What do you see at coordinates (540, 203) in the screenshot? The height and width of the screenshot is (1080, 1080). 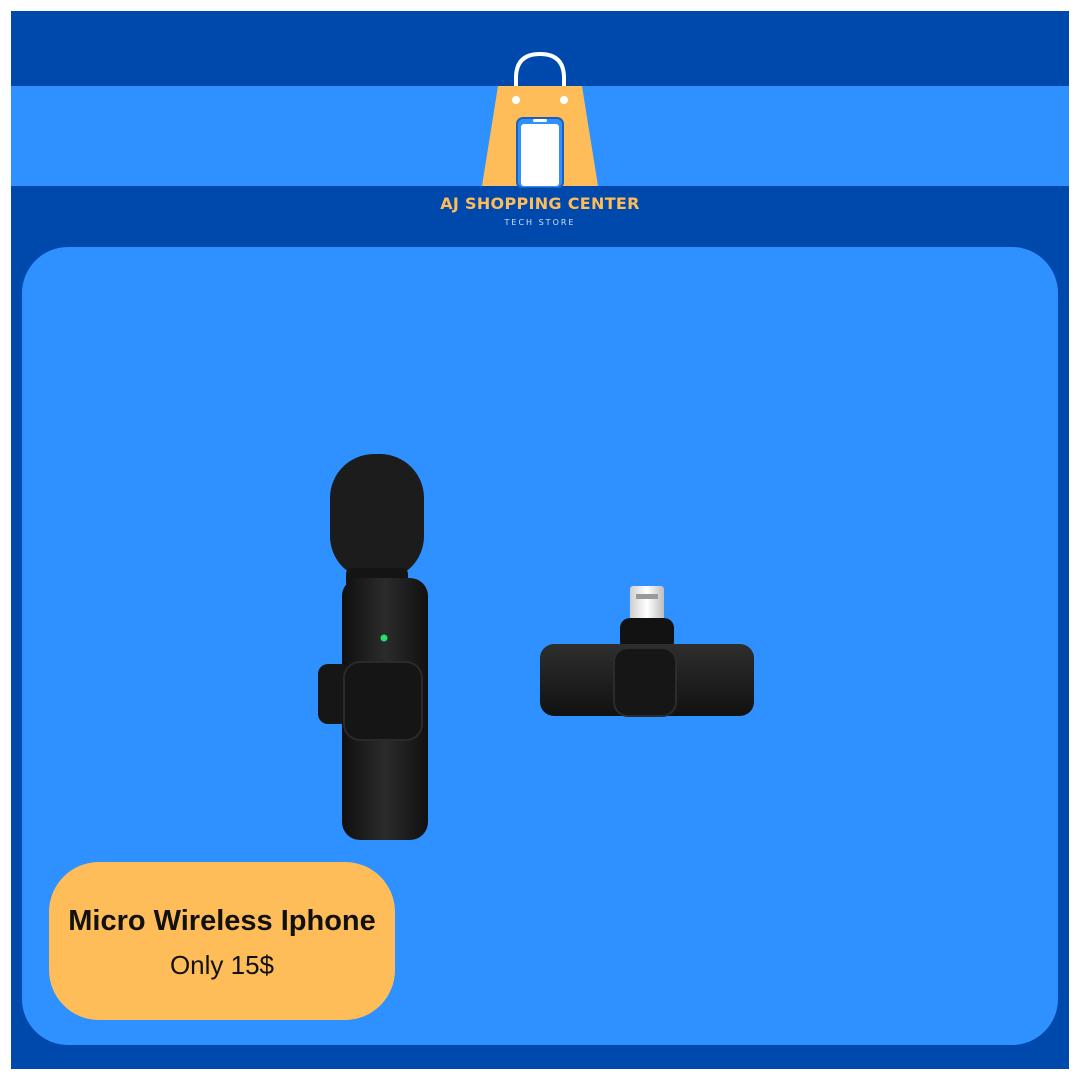 I see `brand-name: AJ SHOPPING CENTER` at bounding box center [540, 203].